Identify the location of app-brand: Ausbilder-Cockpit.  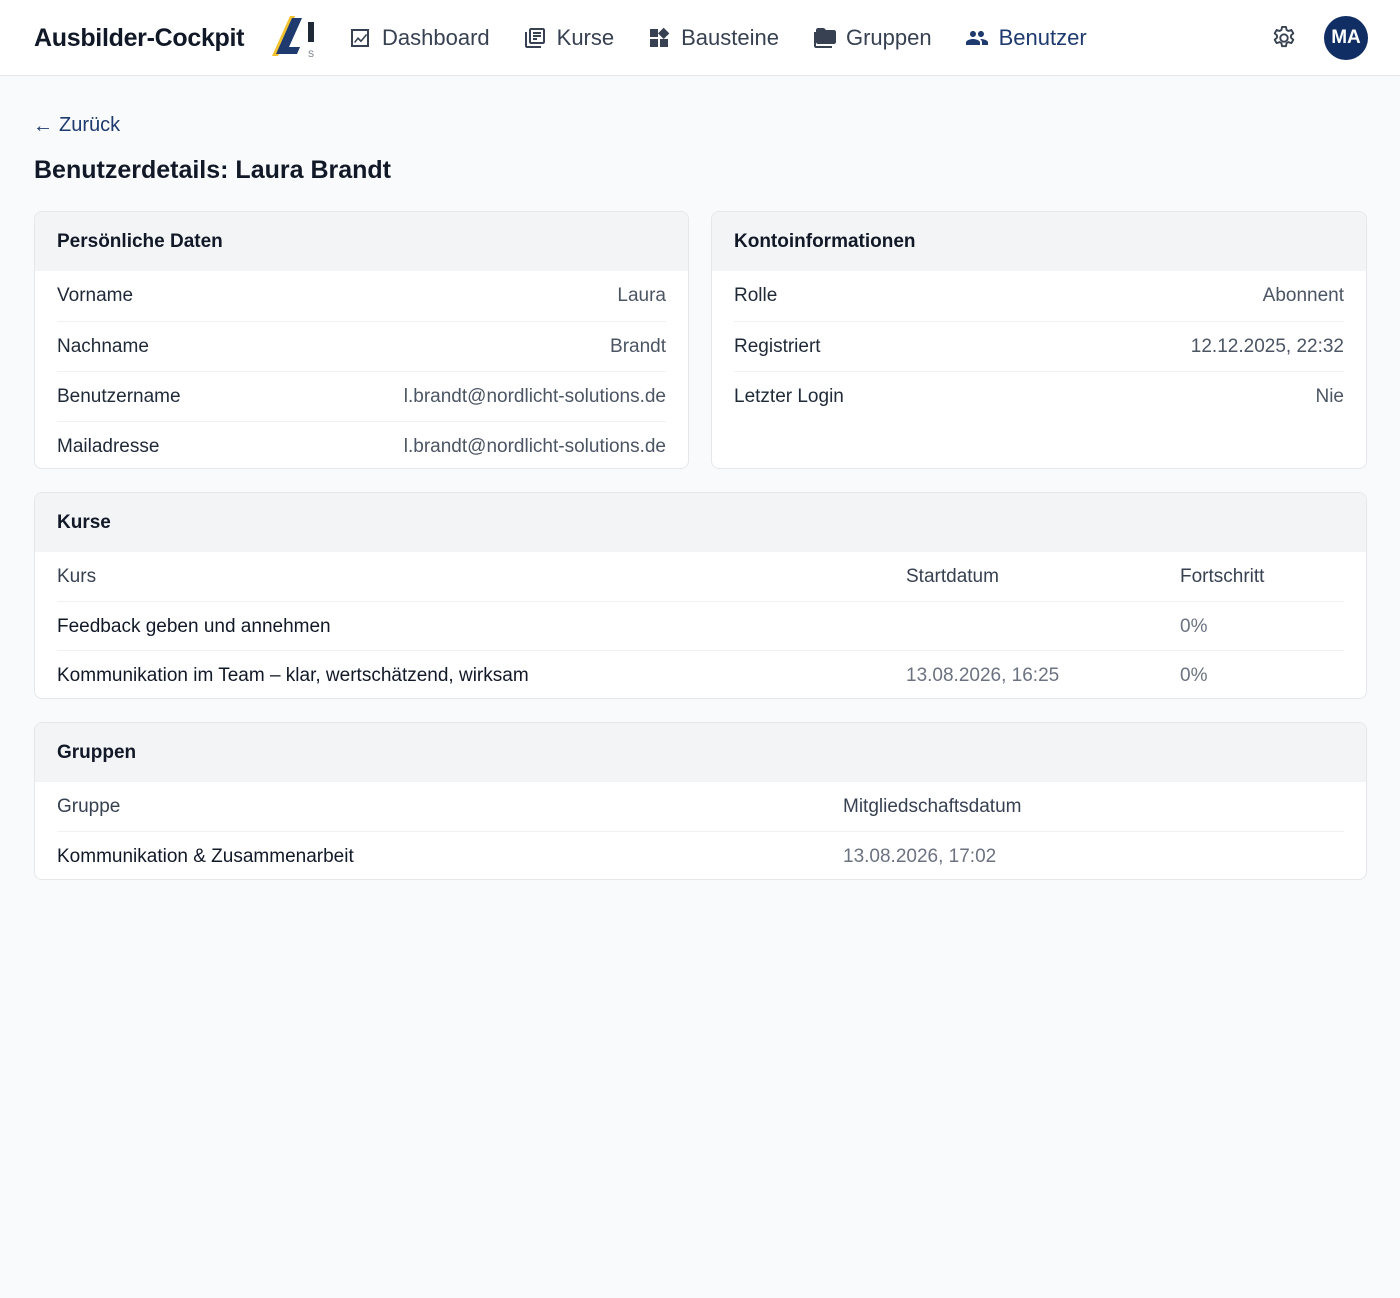
(139, 38).